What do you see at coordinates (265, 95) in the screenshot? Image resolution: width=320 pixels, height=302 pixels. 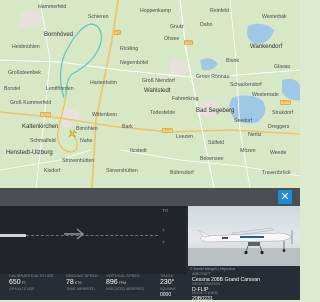 I see `town-label: Westerrade` at bounding box center [265, 95].